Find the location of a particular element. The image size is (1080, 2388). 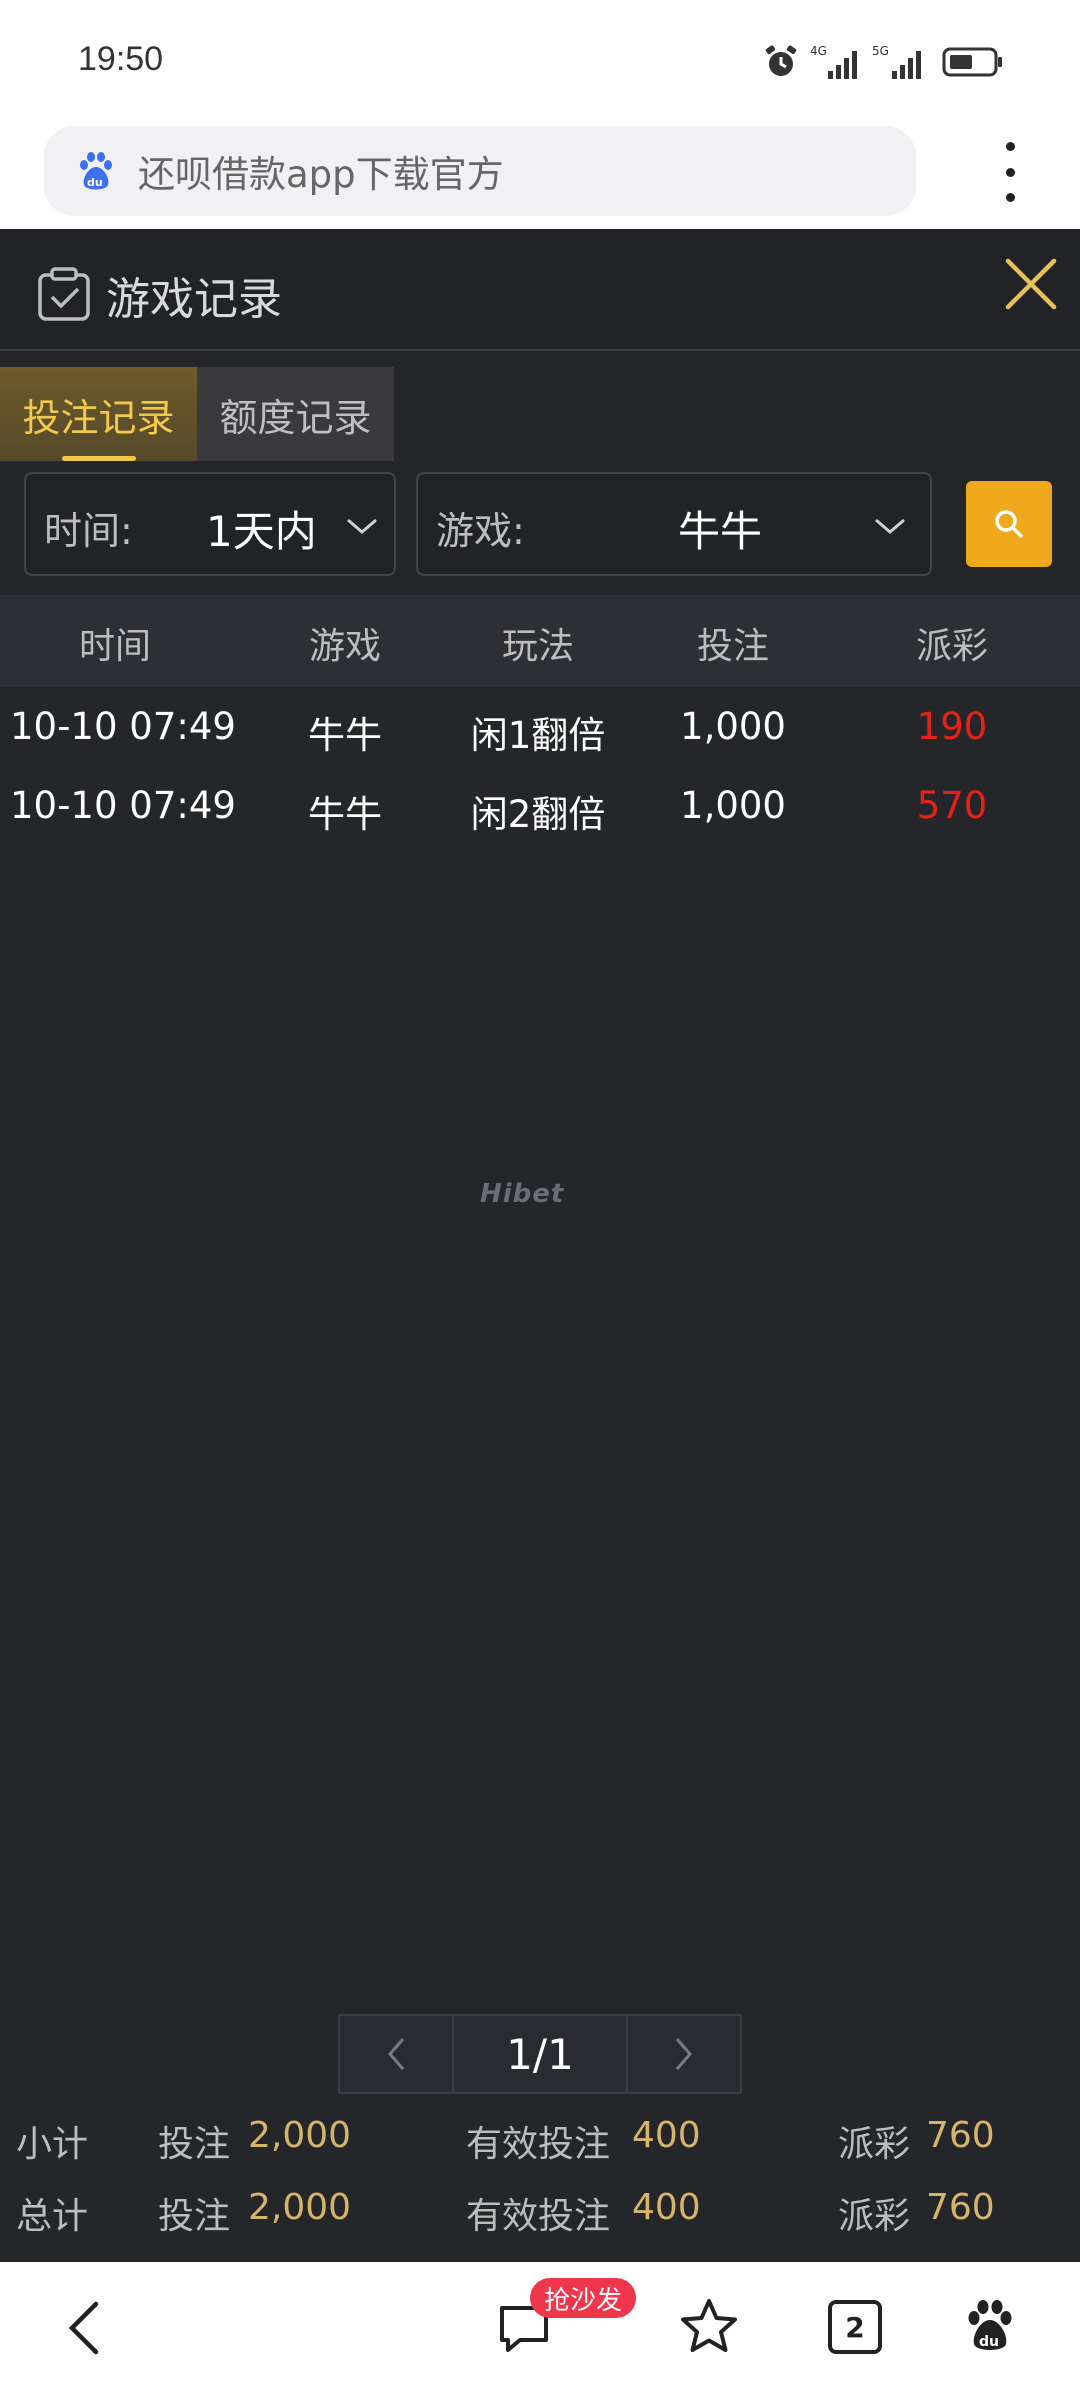

status-icons: 4G 5G is located at coordinates (883, 62).